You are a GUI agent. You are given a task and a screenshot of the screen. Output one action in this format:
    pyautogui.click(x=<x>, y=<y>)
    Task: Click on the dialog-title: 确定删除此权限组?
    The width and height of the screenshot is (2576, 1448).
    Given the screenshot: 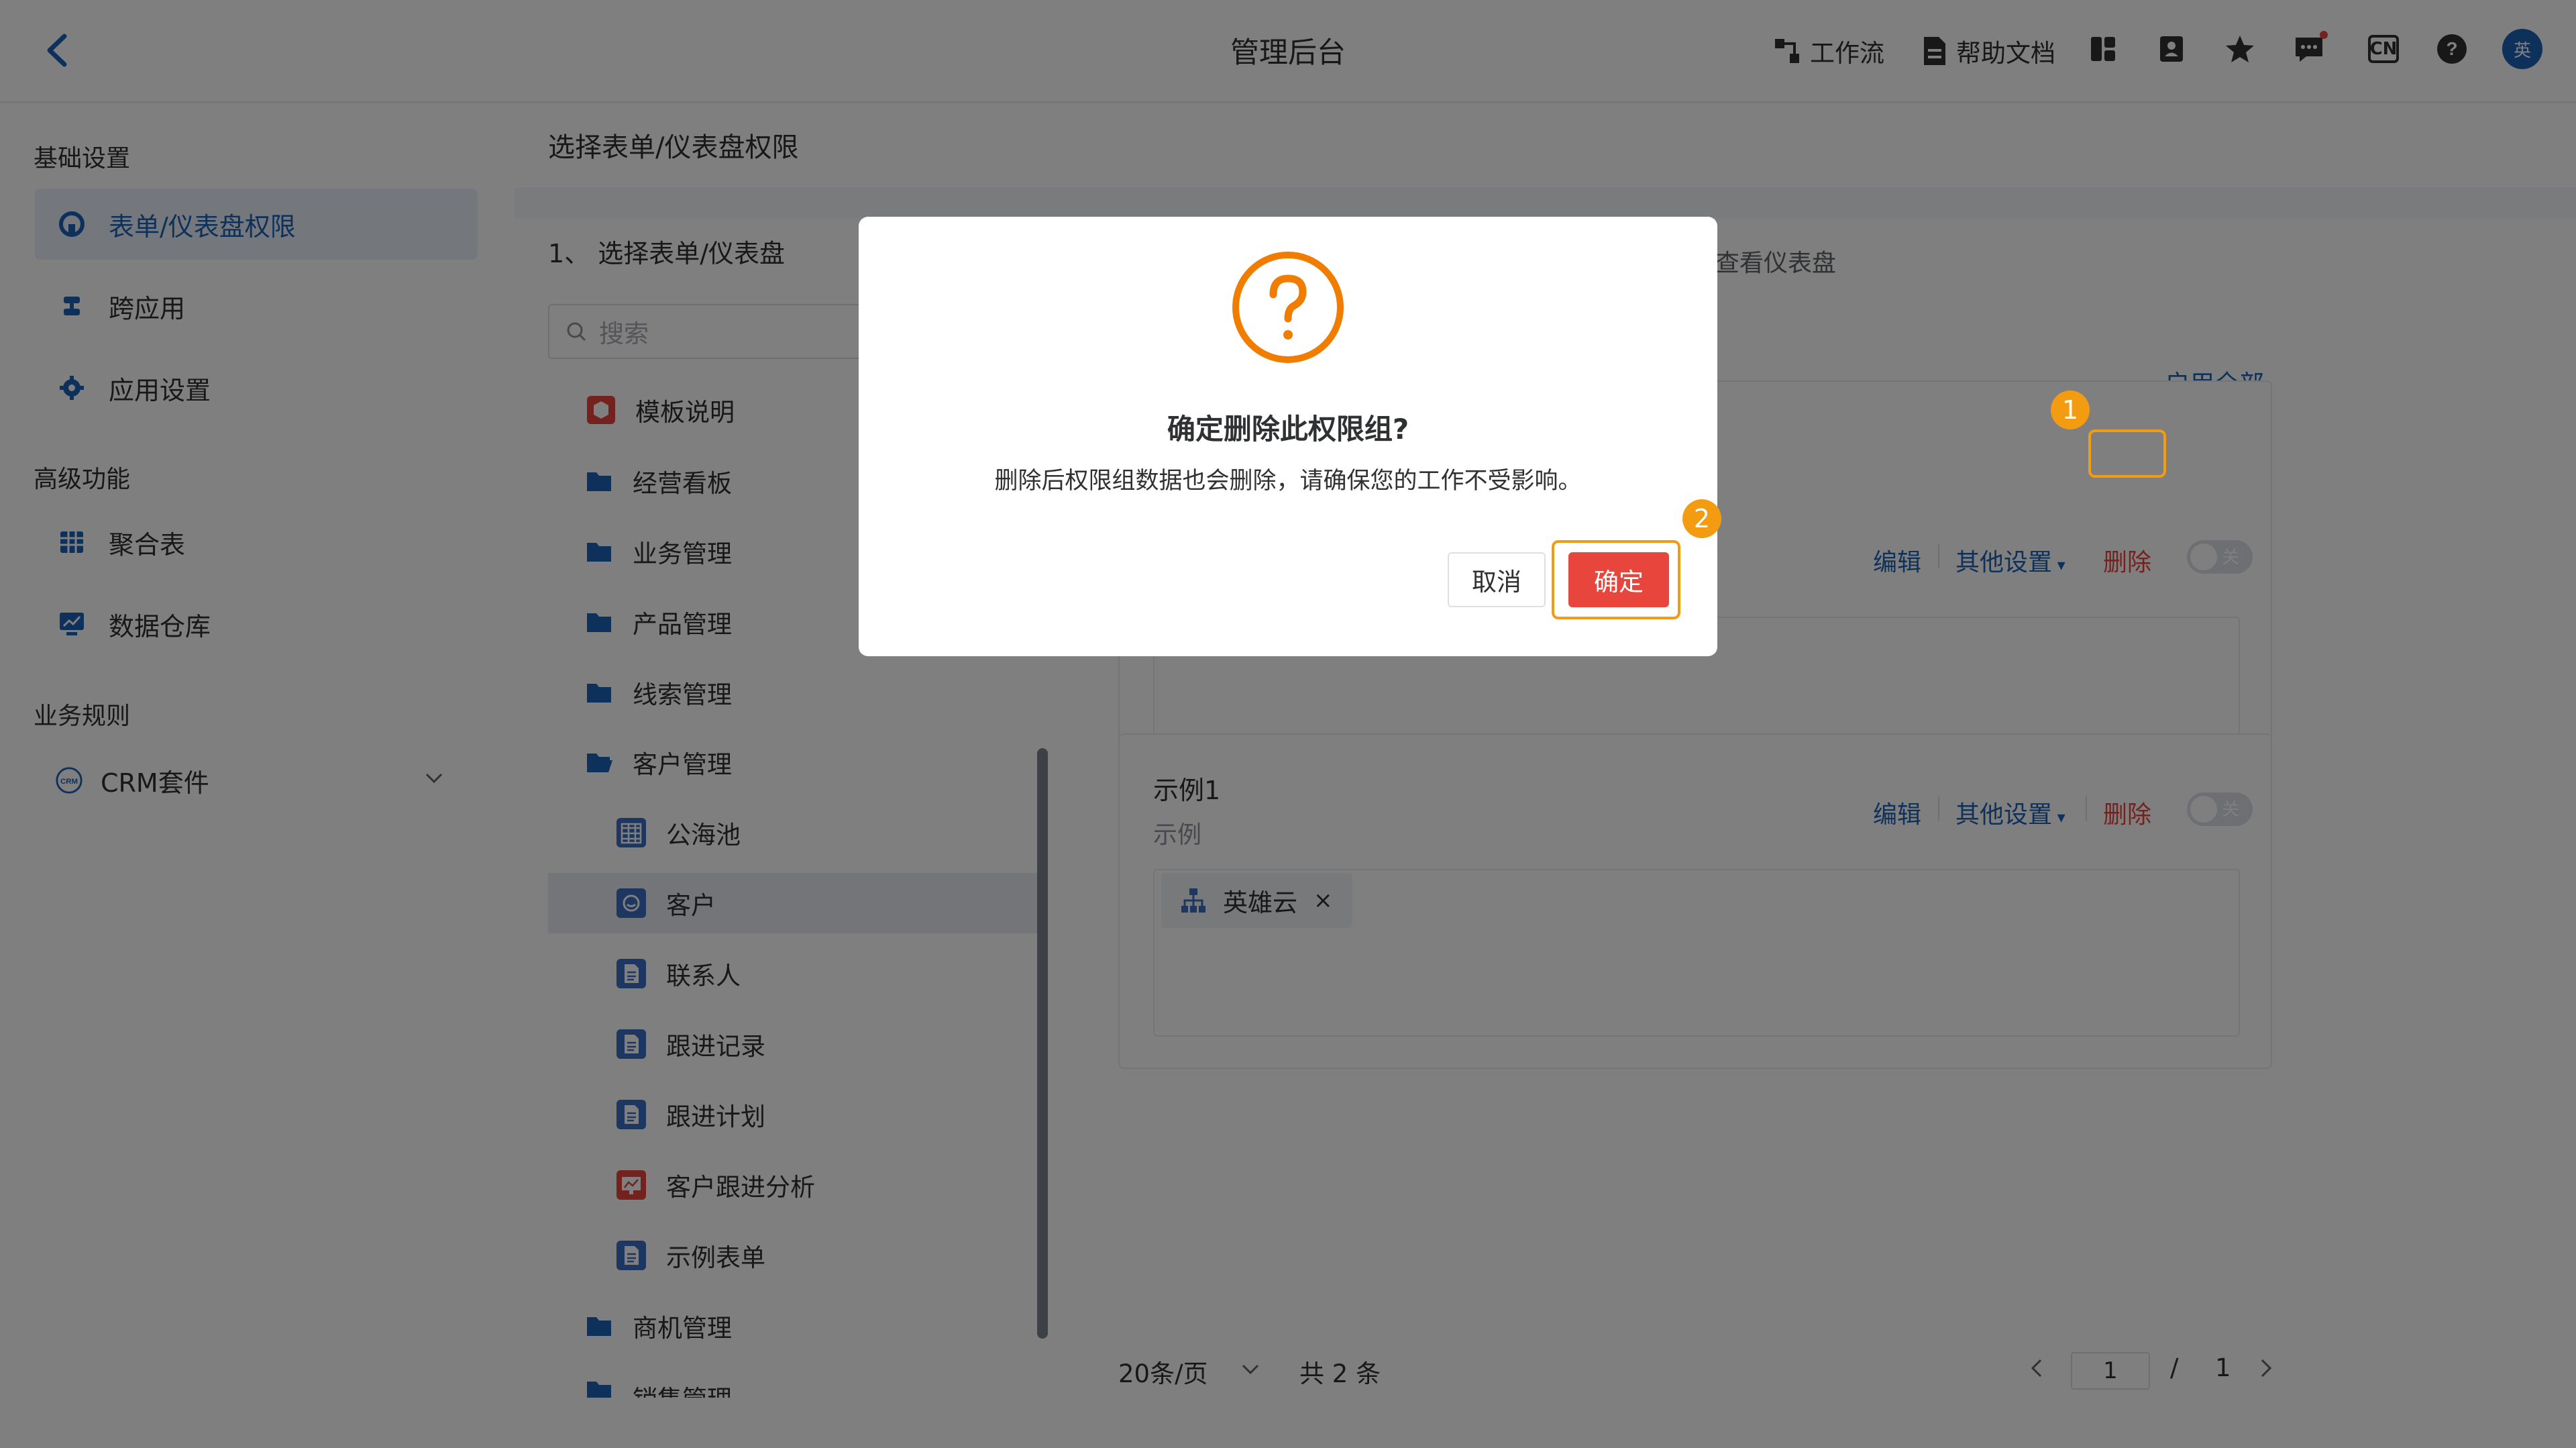 What is the action you would take?
    pyautogui.click(x=1288, y=429)
    